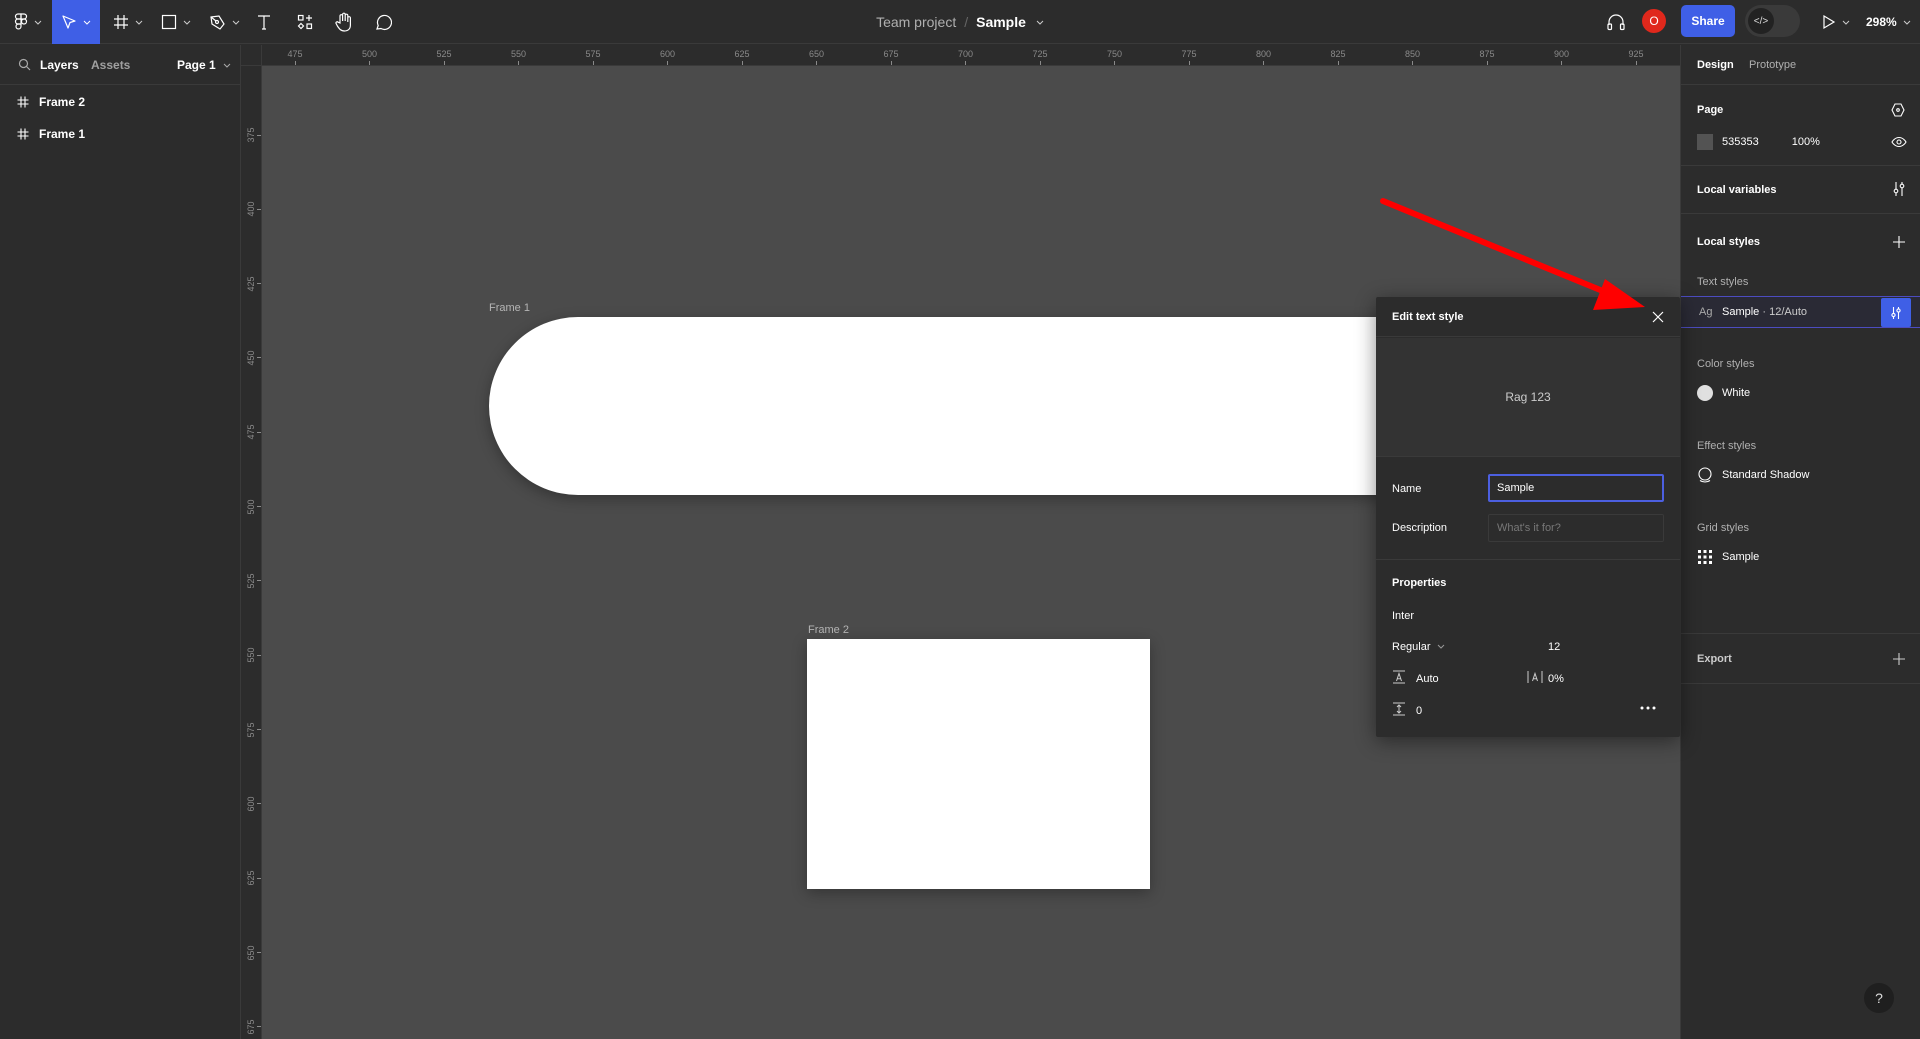 The width and height of the screenshot is (1920, 1039). Describe the element at coordinates (1879, 998) in the screenshot. I see `help-button: ?` at that location.